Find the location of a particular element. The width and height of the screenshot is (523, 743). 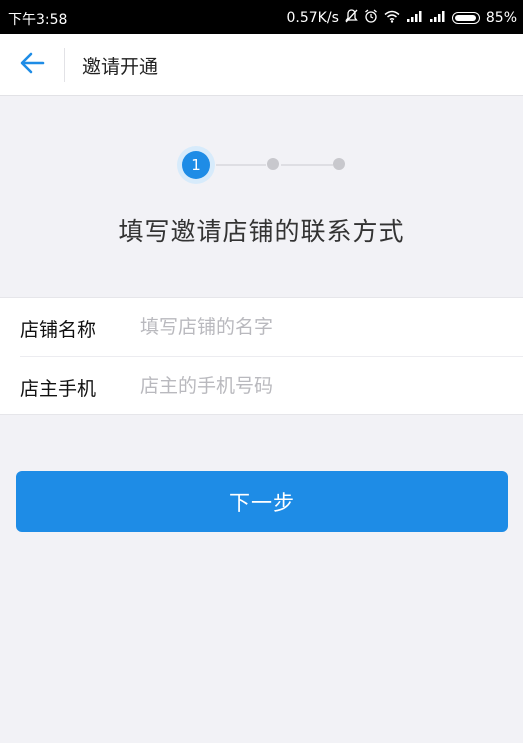

status-bar: 下午3:58 0.57K/s 85% is located at coordinates (261, 17).